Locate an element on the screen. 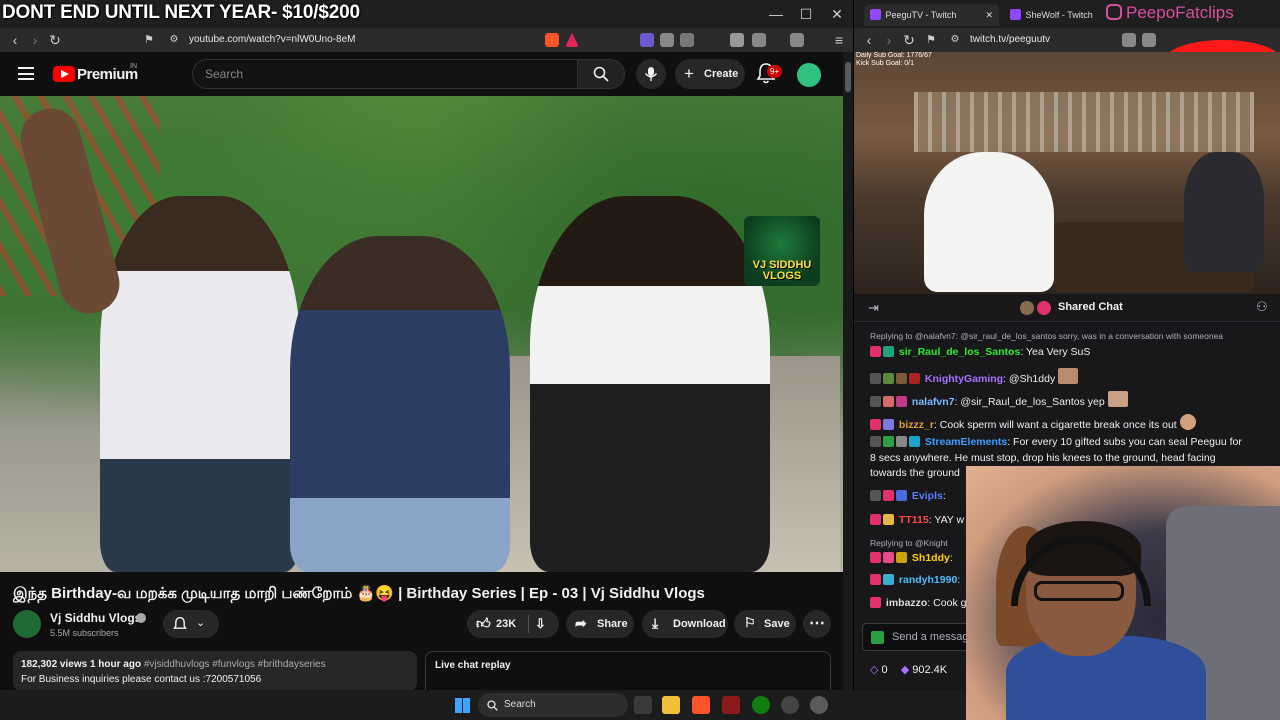  collapse-chat-icon: ⇥ is located at coordinates (873, 308).